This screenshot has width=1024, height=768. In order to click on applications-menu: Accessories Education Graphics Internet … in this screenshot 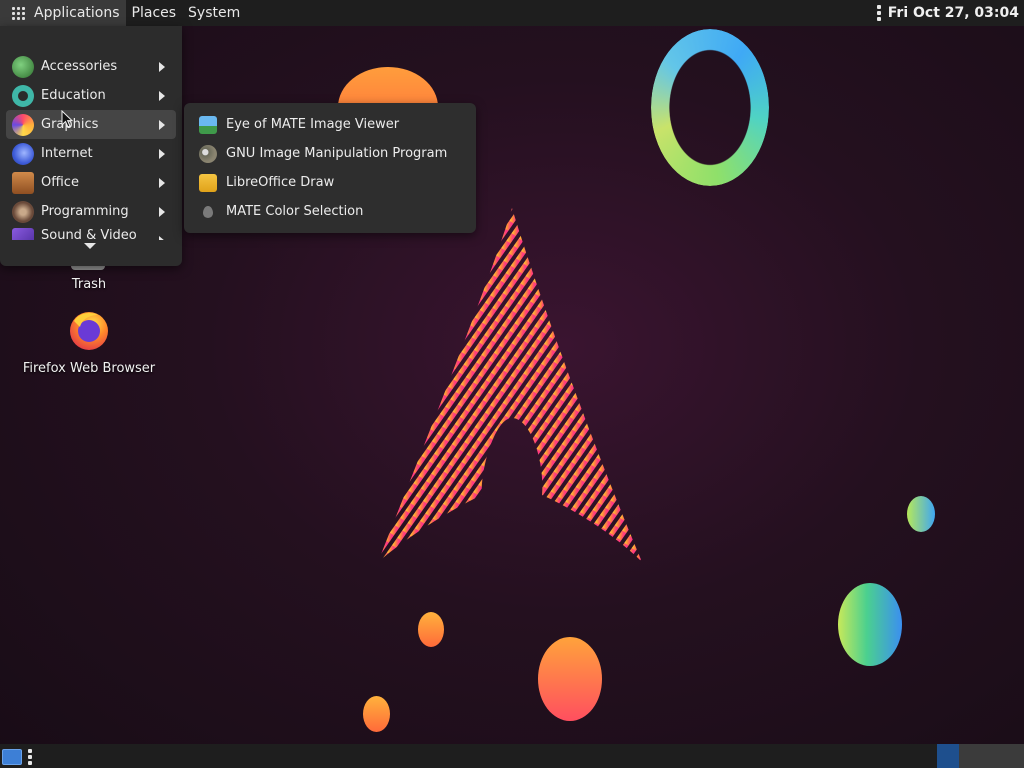, I will do `click(91, 146)`.